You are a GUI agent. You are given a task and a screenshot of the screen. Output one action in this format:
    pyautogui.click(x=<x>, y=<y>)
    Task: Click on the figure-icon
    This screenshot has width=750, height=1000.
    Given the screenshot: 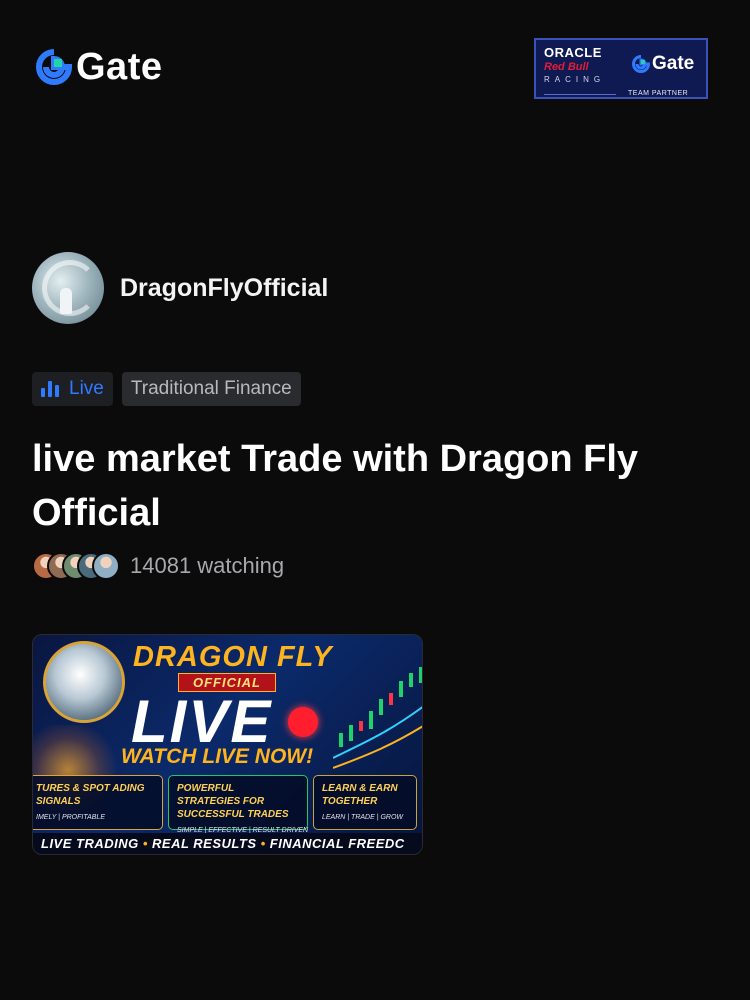 What is the action you would take?
    pyautogui.click(x=66, y=301)
    